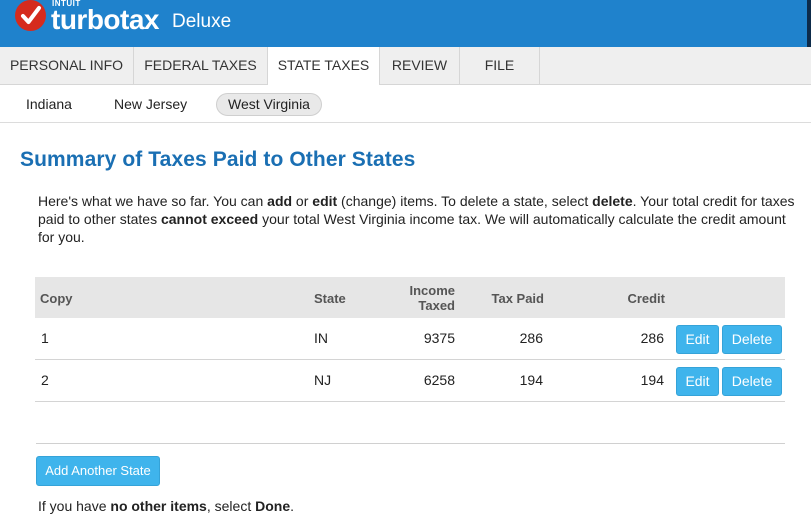 This screenshot has width=811, height=521. I want to click on cell-state: NJ, so click(323, 380).